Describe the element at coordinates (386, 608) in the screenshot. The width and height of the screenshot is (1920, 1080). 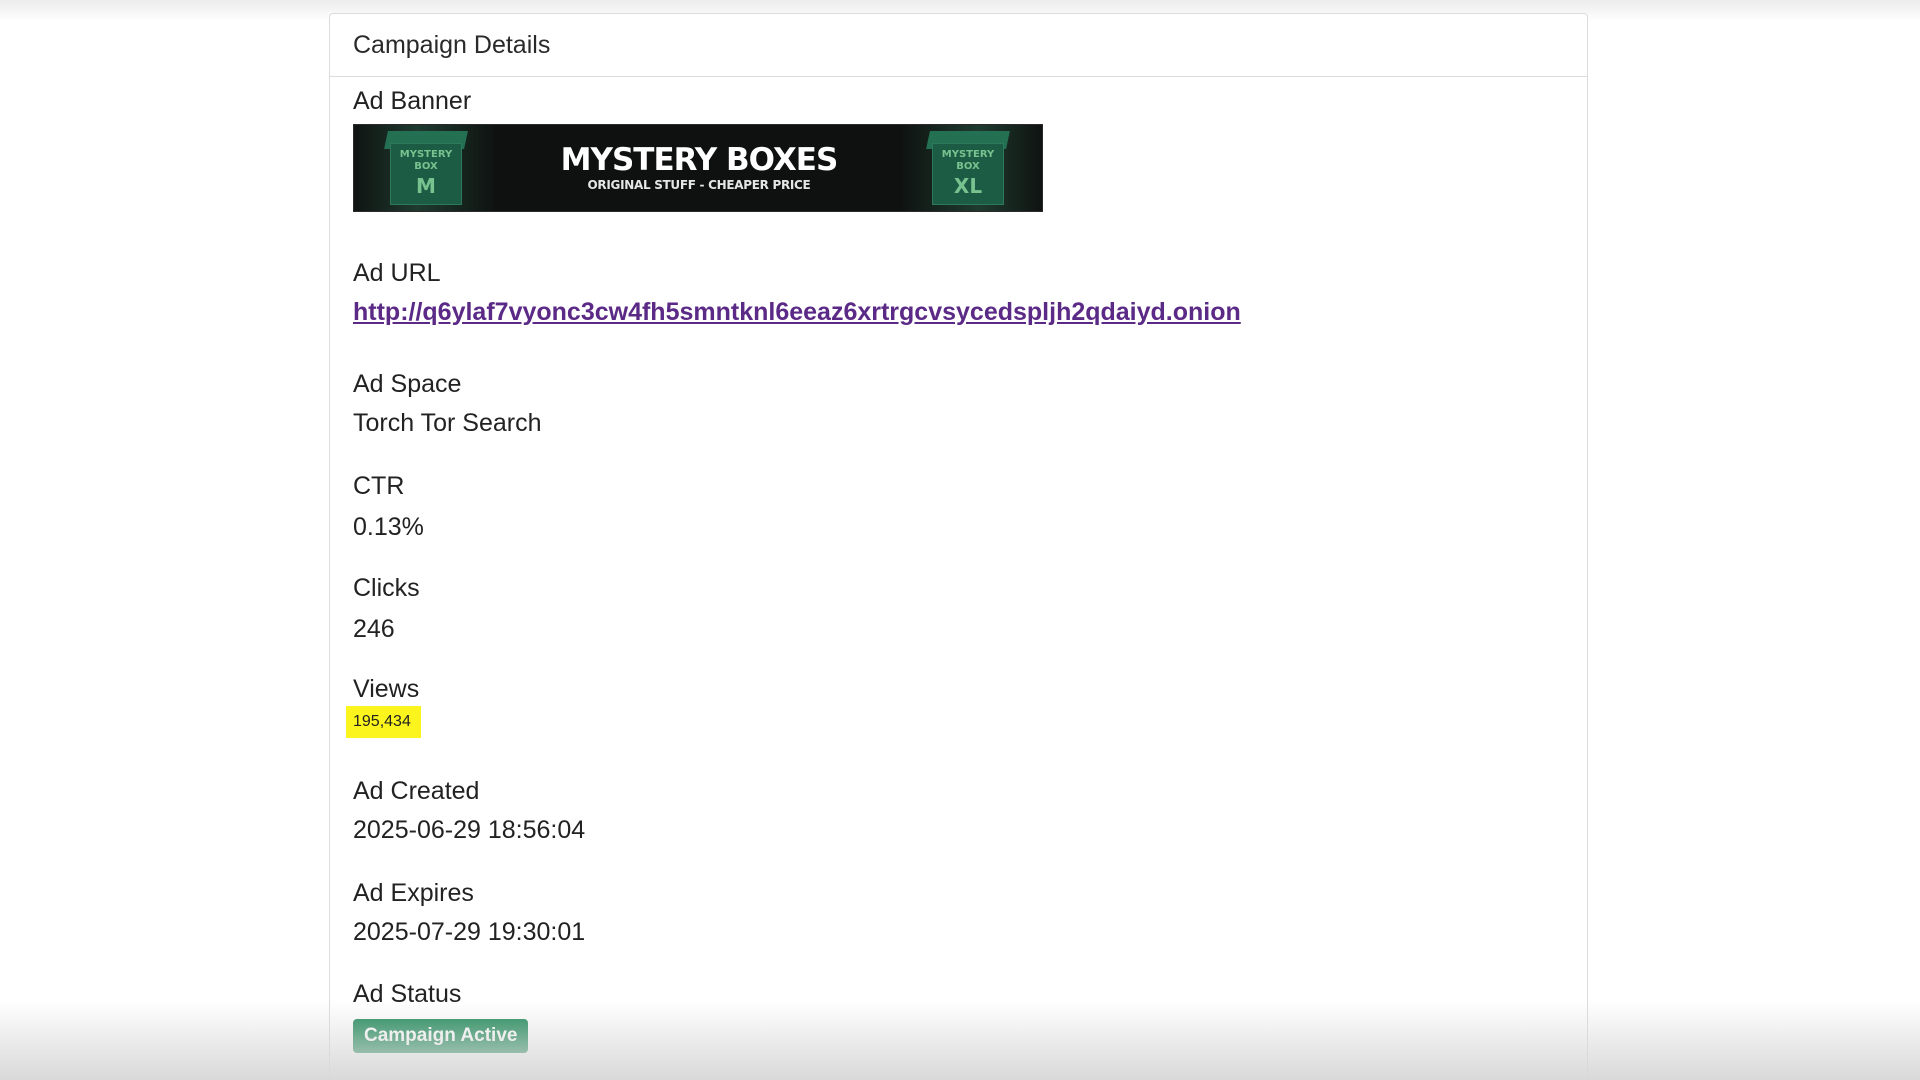
I see `clicks-field: Clicks 246` at that location.